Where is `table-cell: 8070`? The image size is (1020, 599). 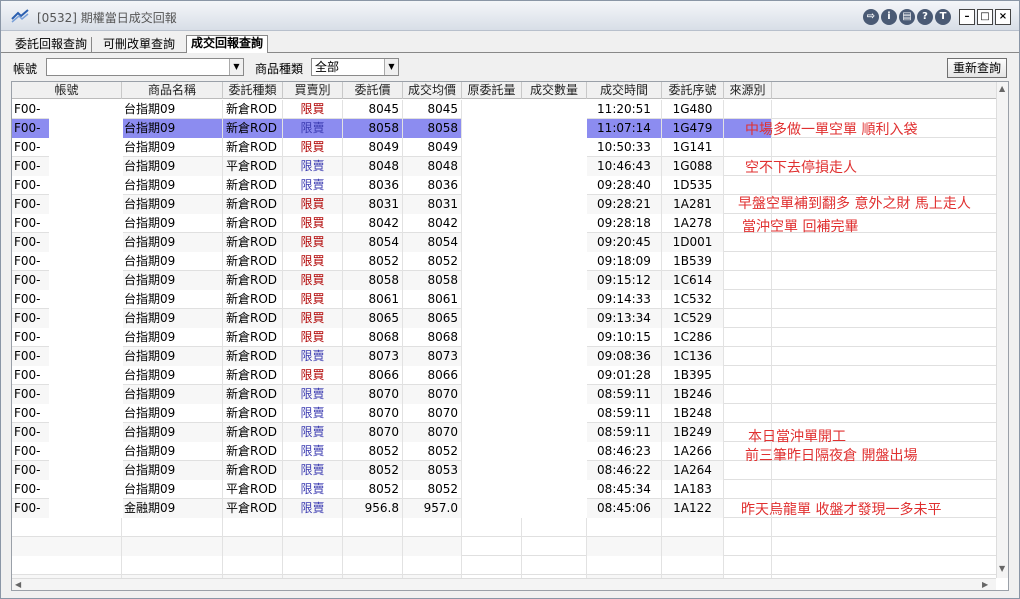
table-cell: 8070 is located at coordinates (373, 432).